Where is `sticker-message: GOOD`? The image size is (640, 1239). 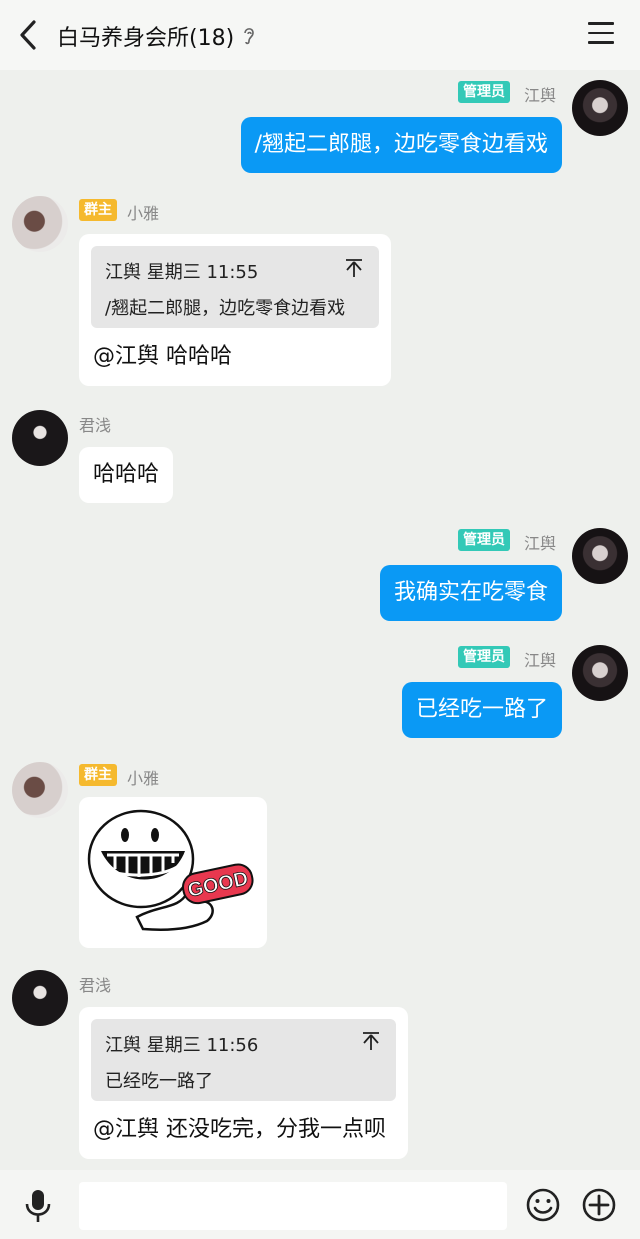 sticker-message: GOOD is located at coordinates (173, 872).